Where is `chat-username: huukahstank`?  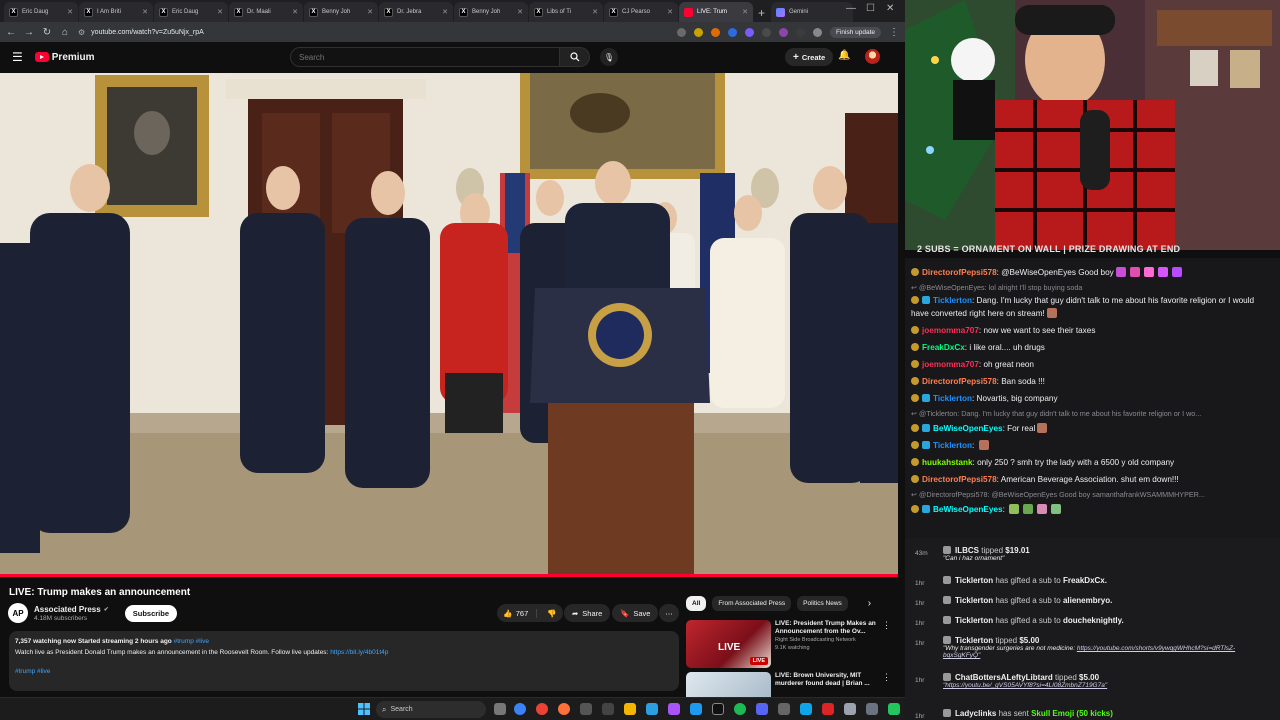 chat-username: huukahstank is located at coordinates (947, 462).